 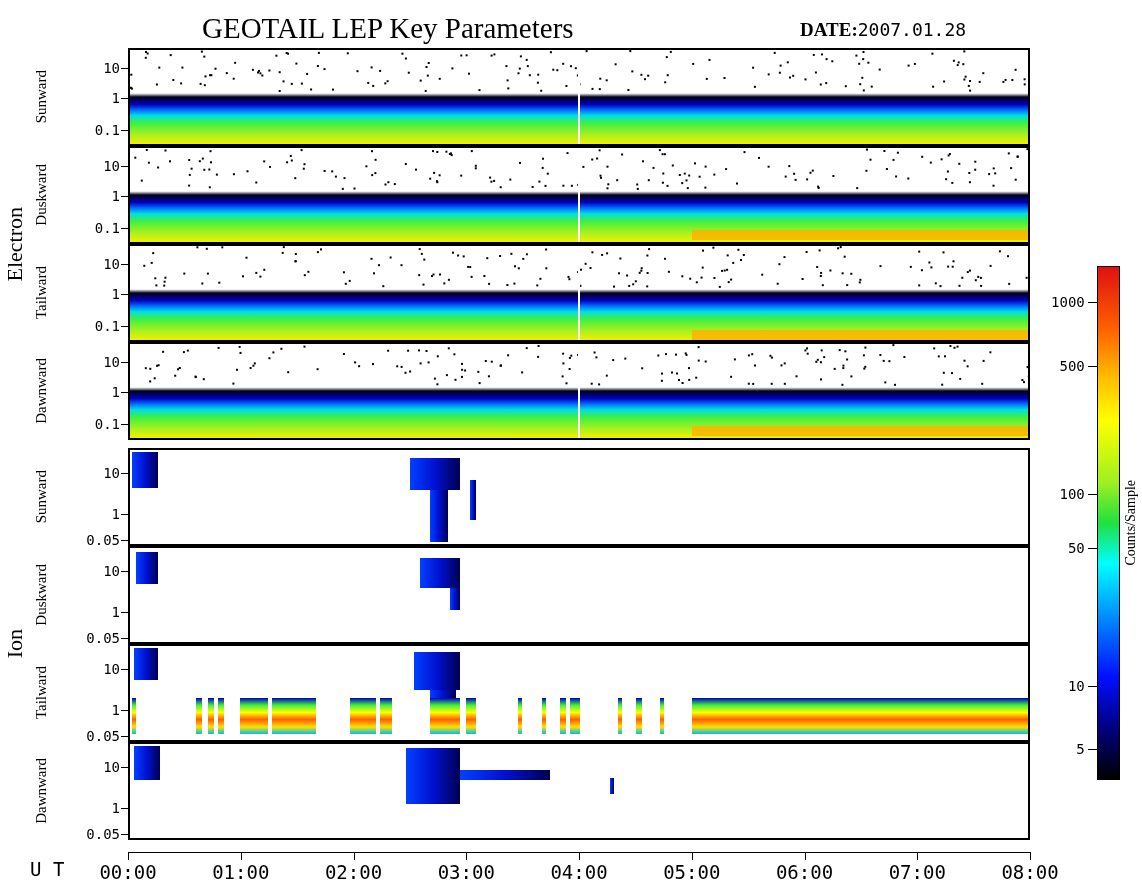 I want to click on x-tick-label: 07:00, so click(x=917, y=870).